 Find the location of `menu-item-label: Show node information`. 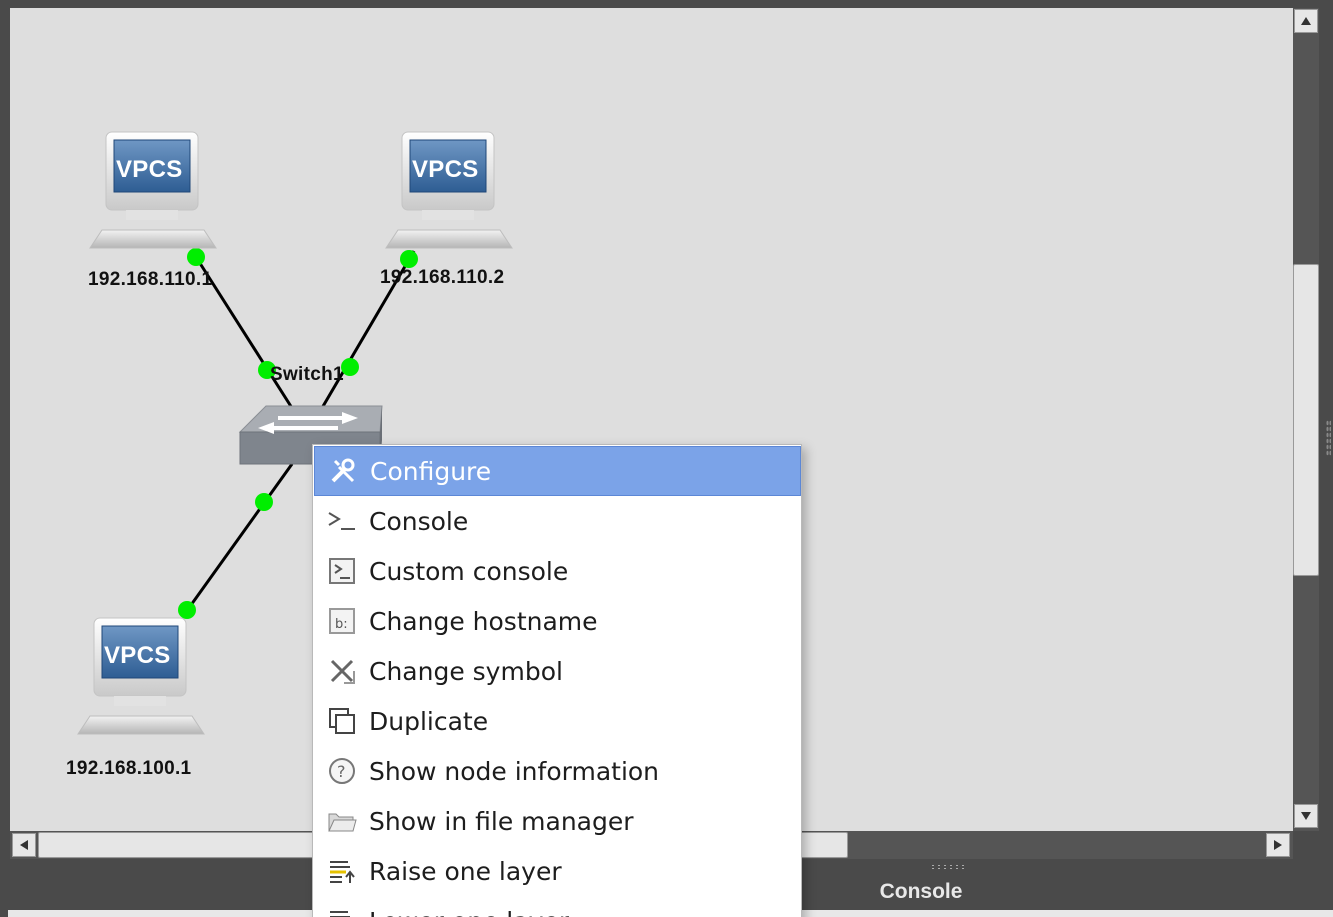

menu-item-label: Show node information is located at coordinates (514, 771).